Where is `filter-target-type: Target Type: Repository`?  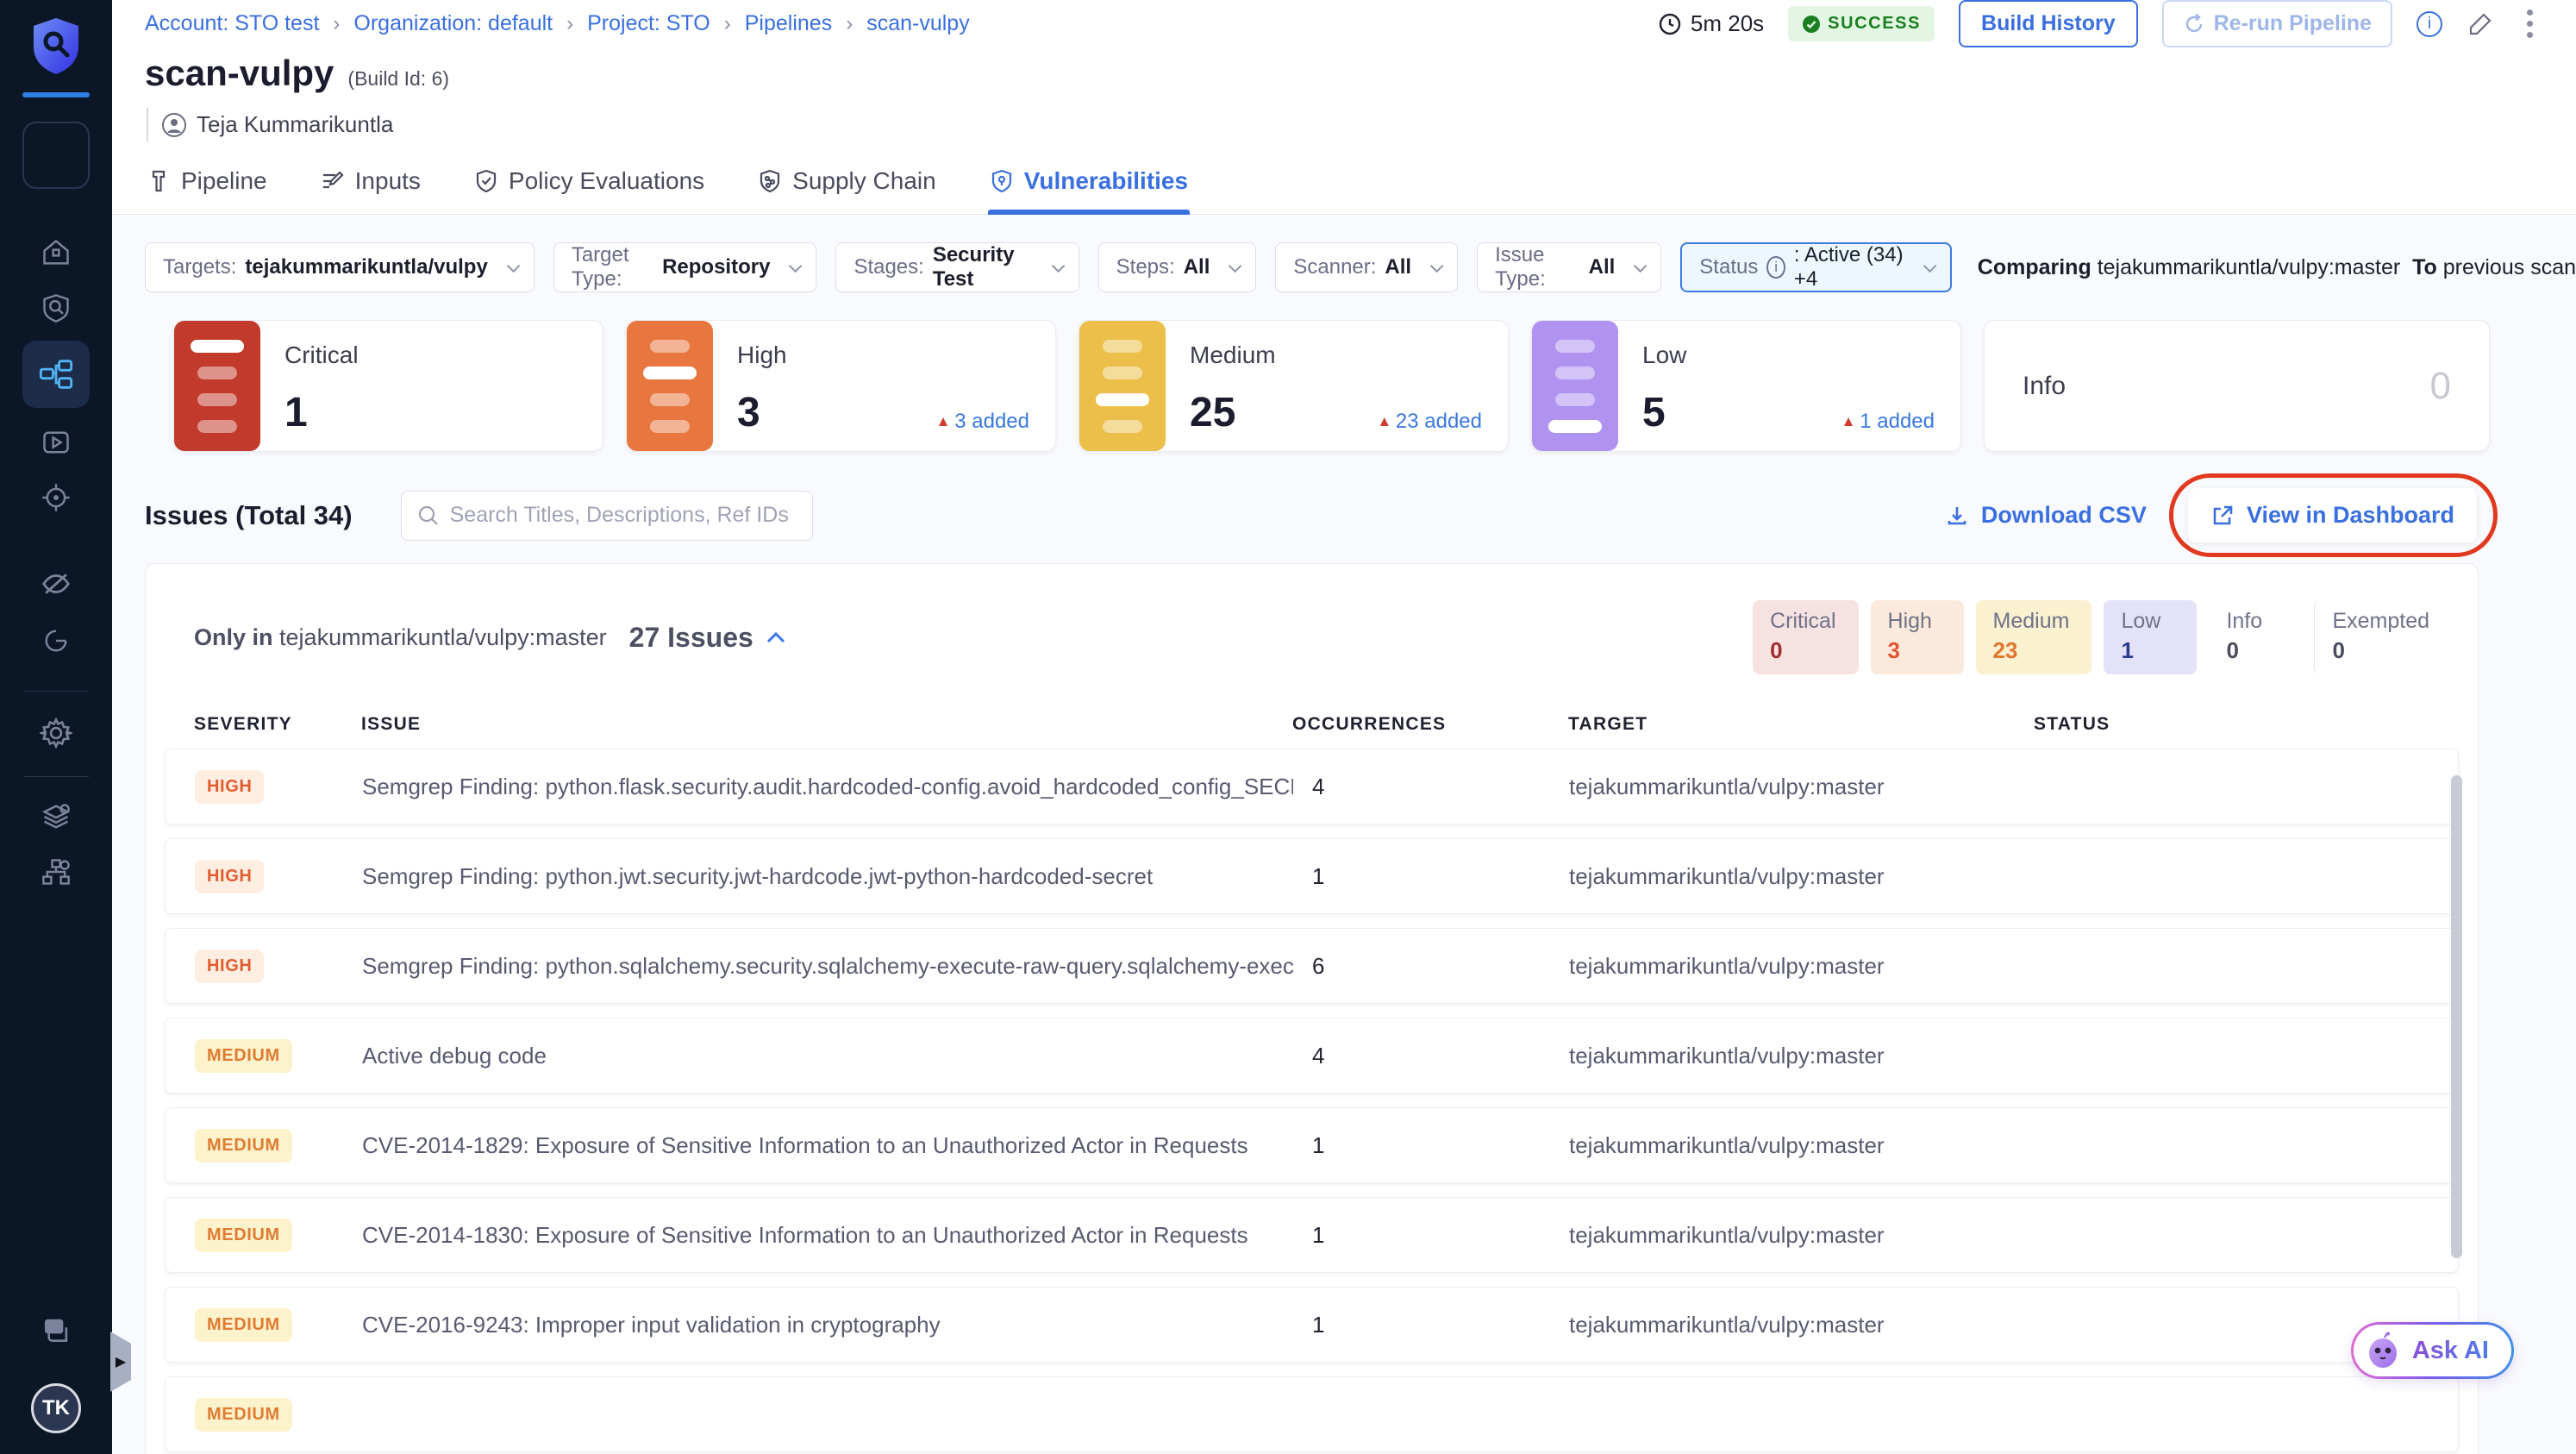 filter-target-type: Target Type: Repository is located at coordinates (685, 267).